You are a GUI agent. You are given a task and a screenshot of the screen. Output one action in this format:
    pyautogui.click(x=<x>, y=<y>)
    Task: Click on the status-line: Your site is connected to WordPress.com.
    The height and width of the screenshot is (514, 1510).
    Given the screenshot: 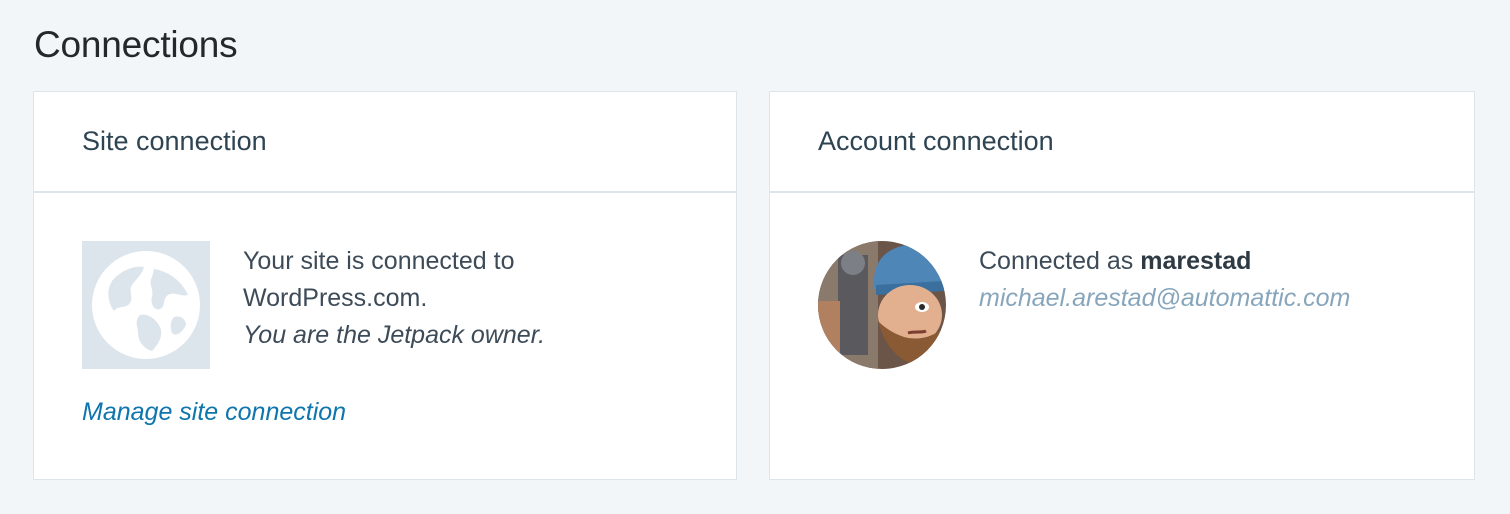 What is the action you would take?
    pyautogui.click(x=379, y=279)
    